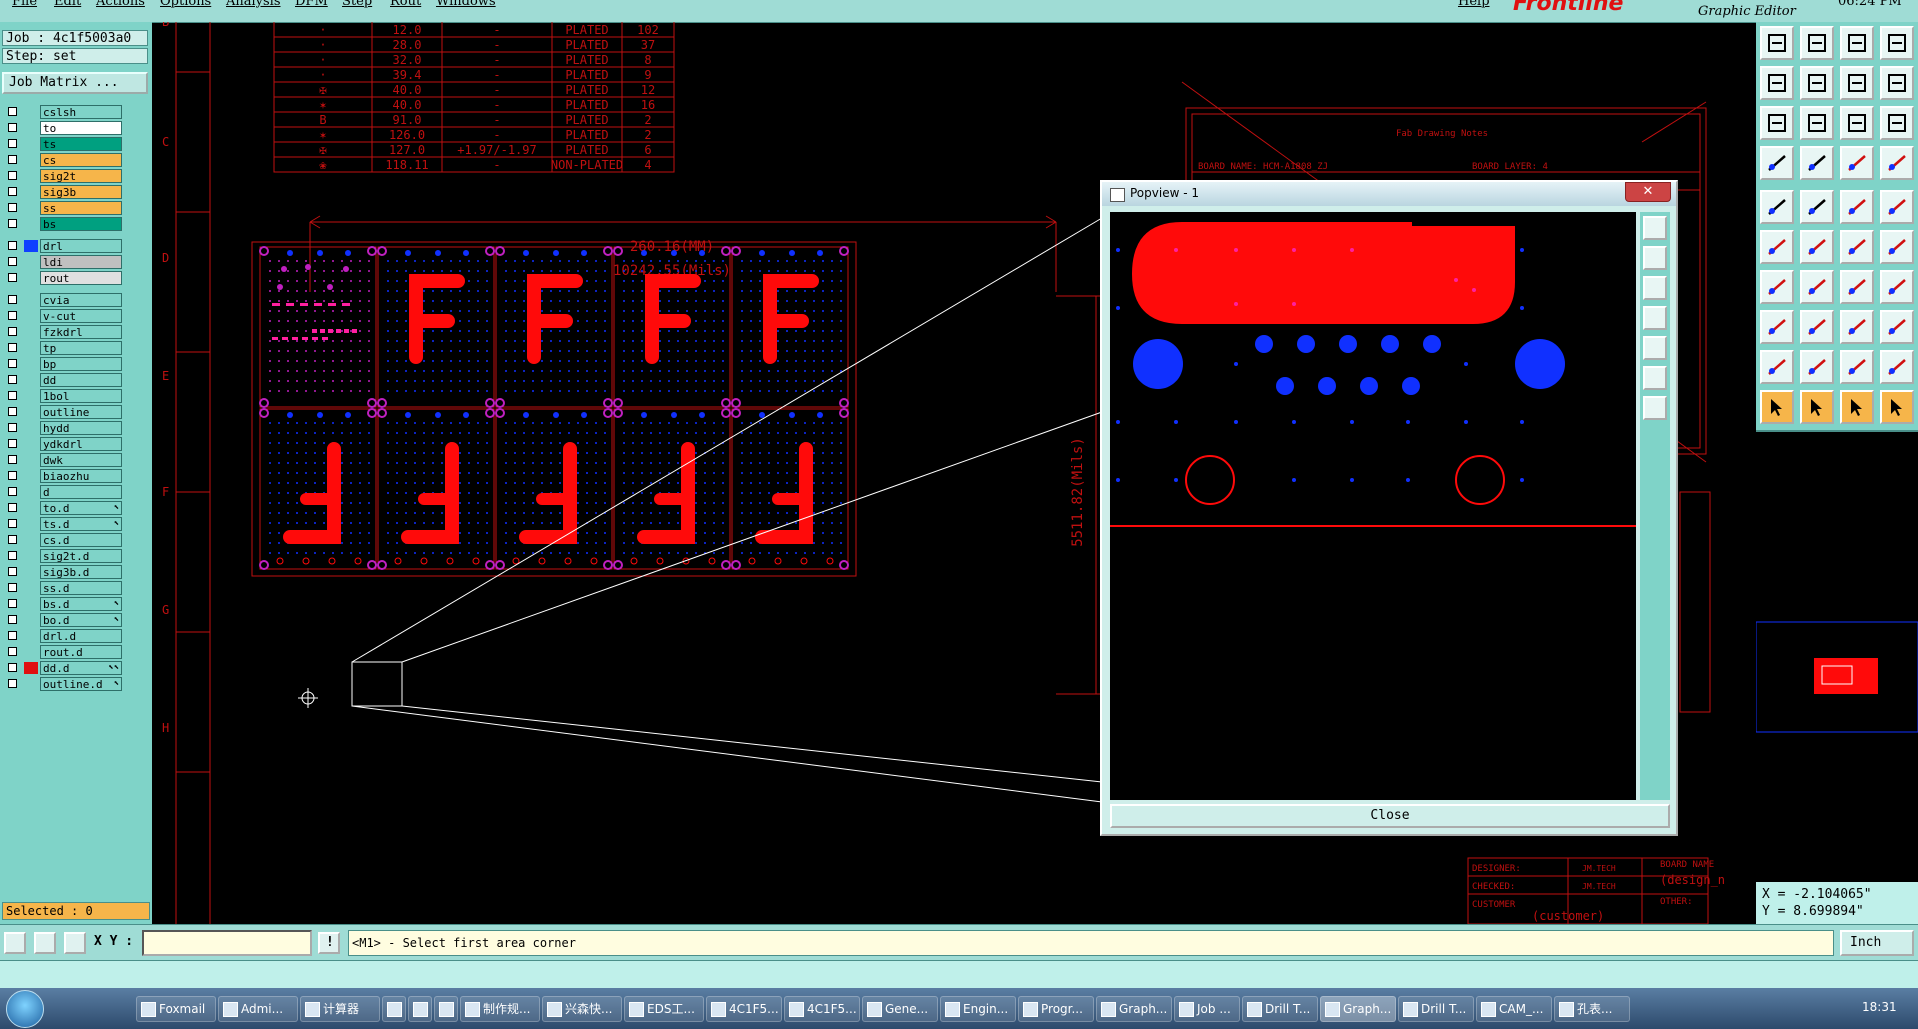 The height and width of the screenshot is (1029, 1918). What do you see at coordinates (1474, 4) in the screenshot?
I see `menu-help: Help` at bounding box center [1474, 4].